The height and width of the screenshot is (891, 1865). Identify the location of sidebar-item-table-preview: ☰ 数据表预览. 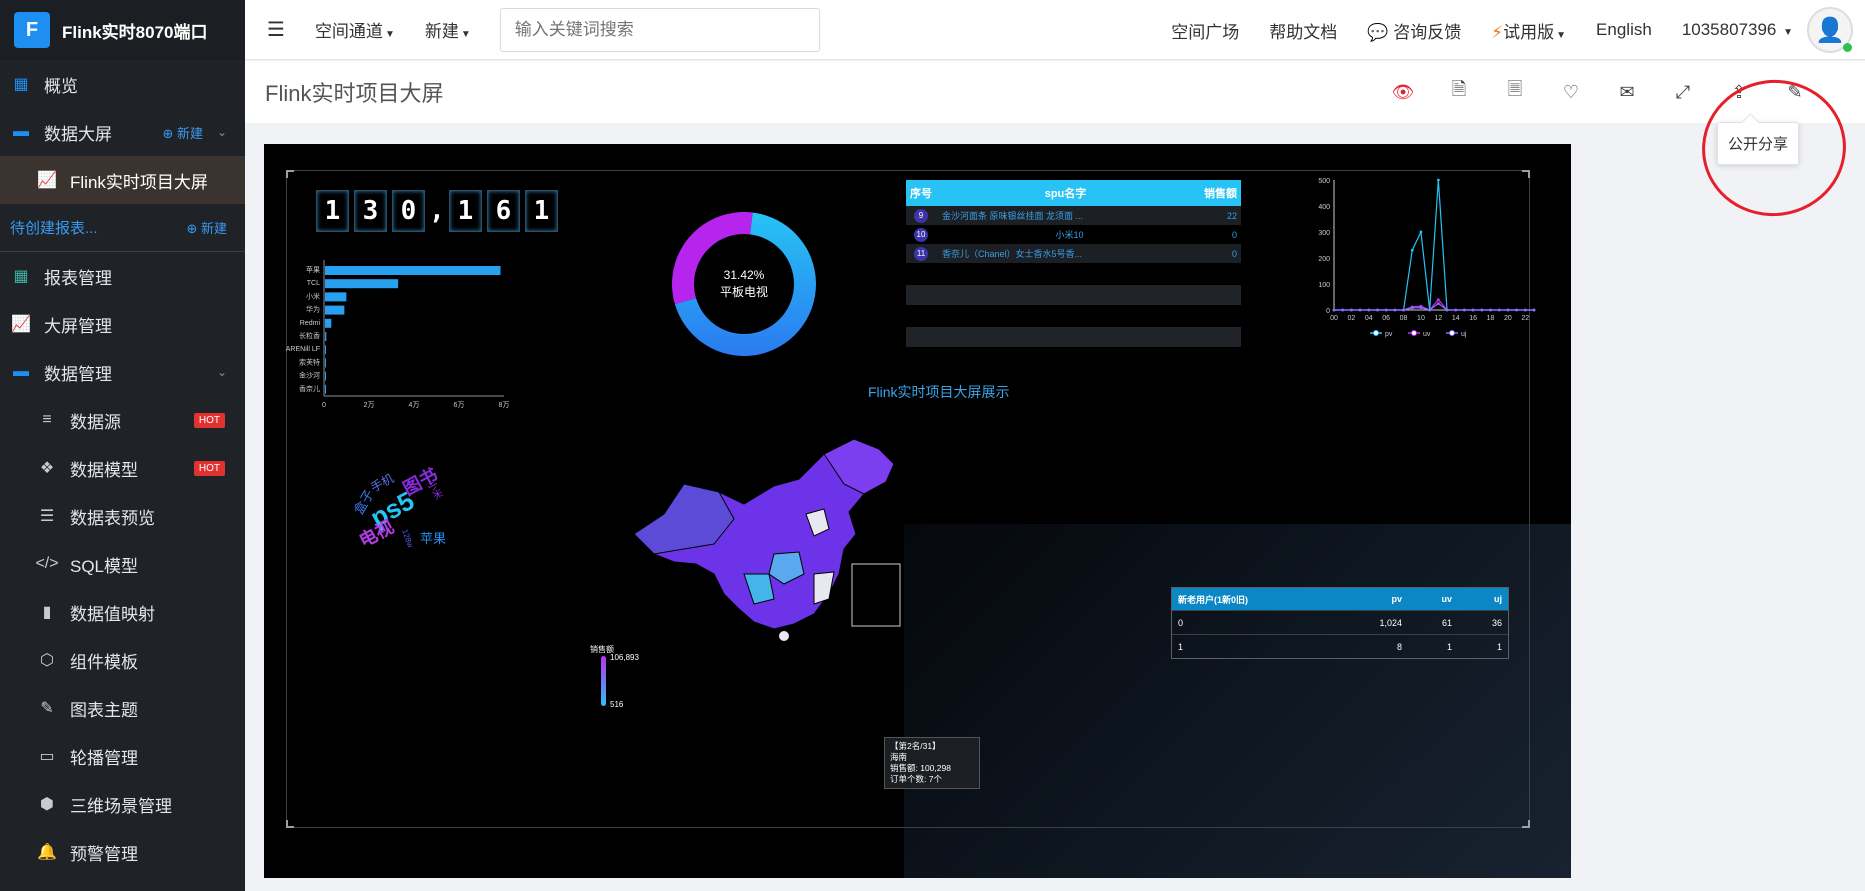
(122, 516).